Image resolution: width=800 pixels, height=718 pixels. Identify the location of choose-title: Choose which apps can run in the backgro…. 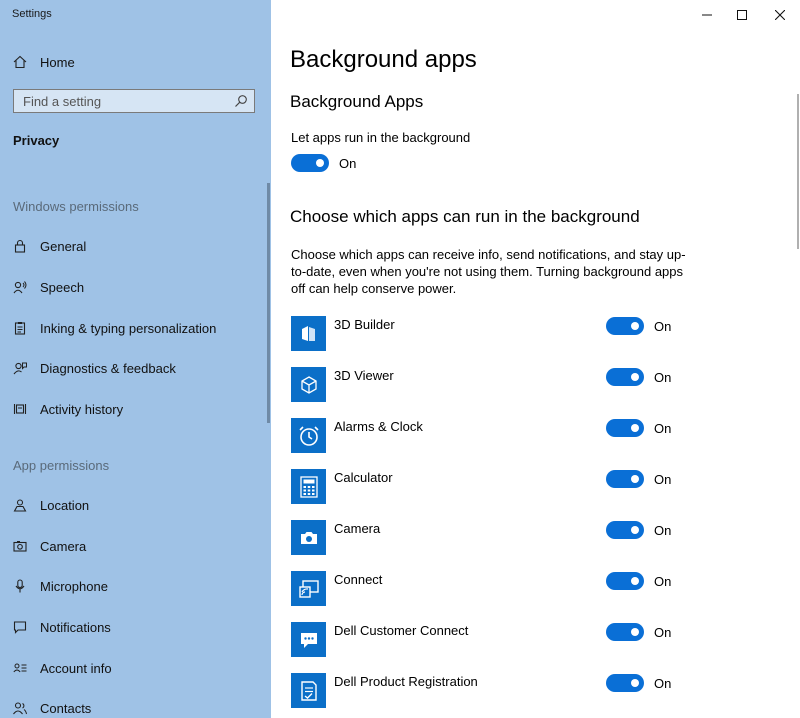
(465, 216).